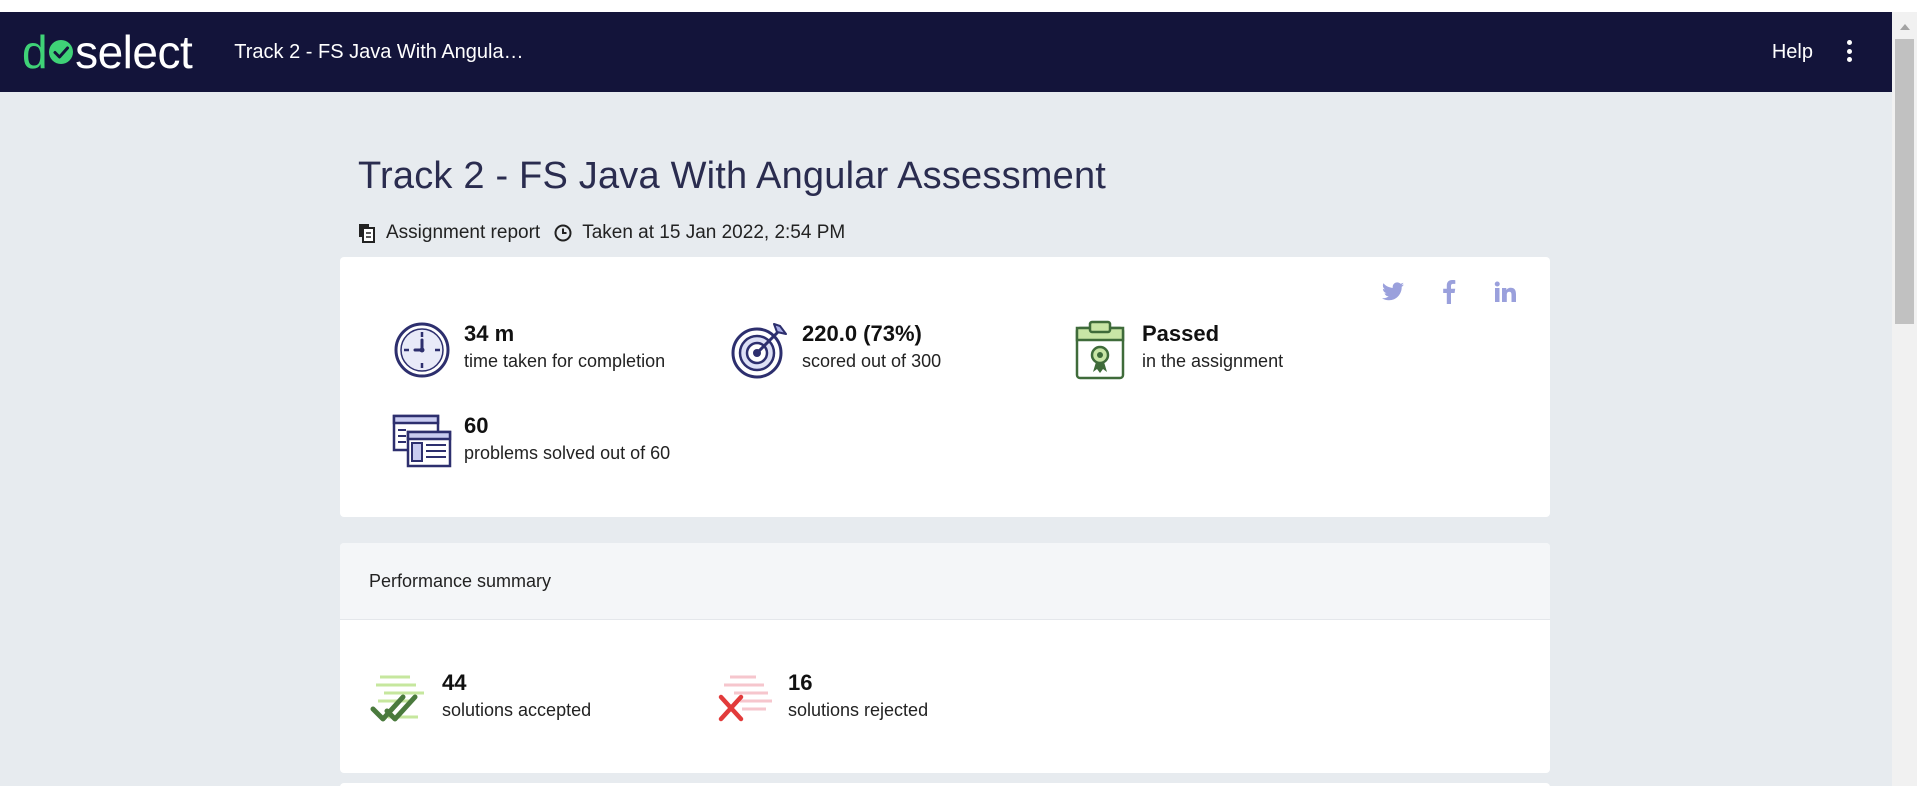 The height and width of the screenshot is (786, 1917). What do you see at coordinates (858, 710) in the screenshot?
I see `rejected-label: solutions rejected` at bounding box center [858, 710].